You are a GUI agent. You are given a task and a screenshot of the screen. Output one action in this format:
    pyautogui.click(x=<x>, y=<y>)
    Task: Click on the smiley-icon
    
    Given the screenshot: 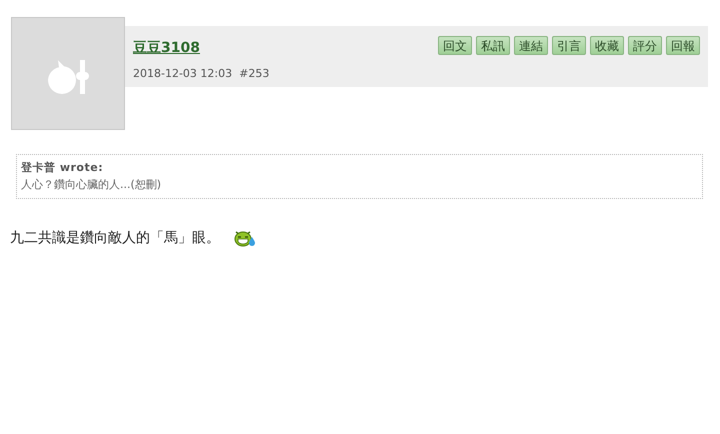 What is the action you would take?
    pyautogui.click(x=245, y=238)
    